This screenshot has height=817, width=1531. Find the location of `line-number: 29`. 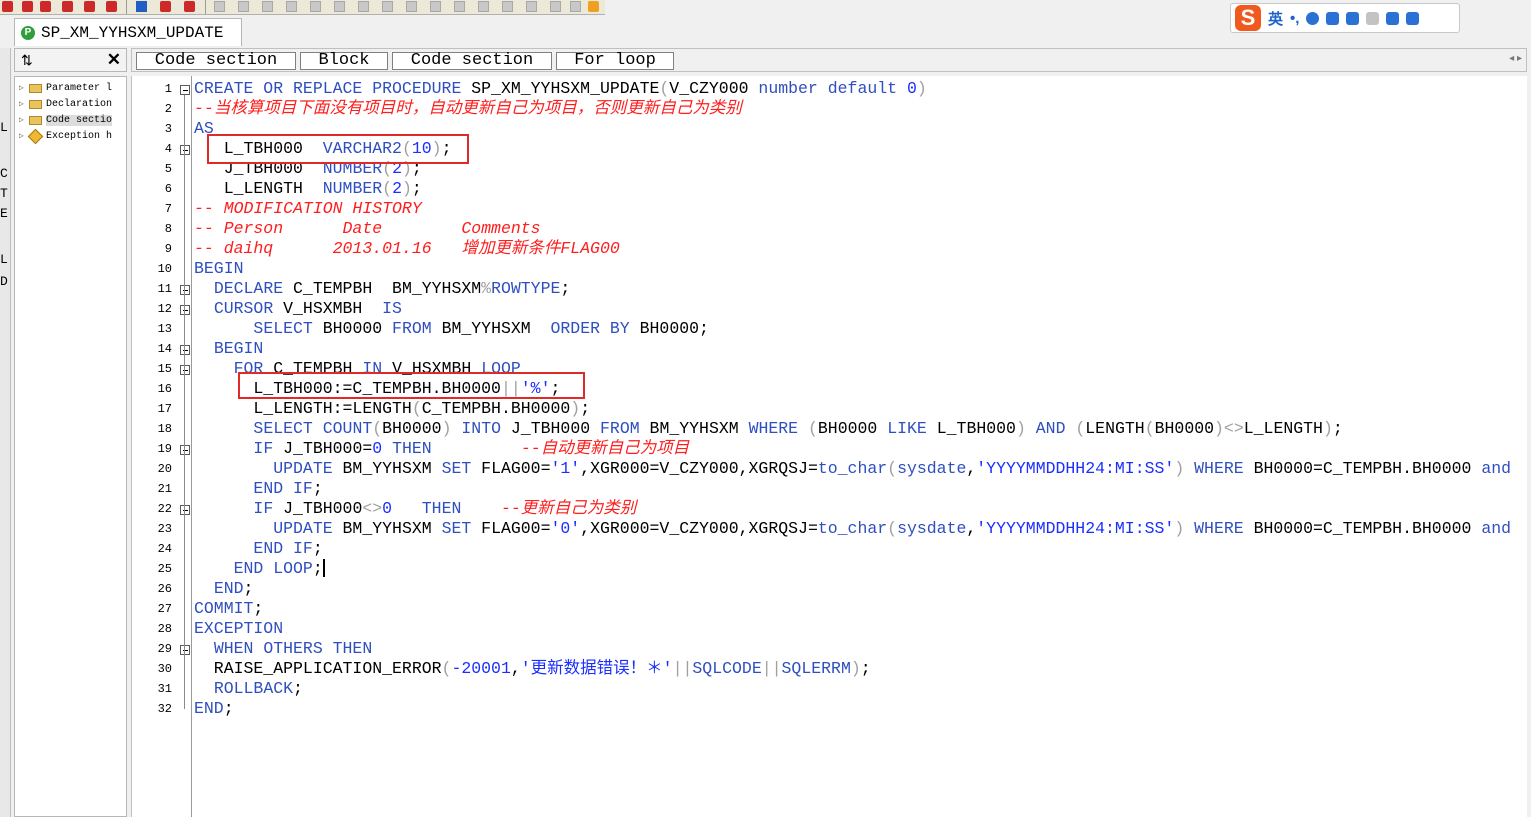

line-number: 29 is located at coordinates (164, 649).